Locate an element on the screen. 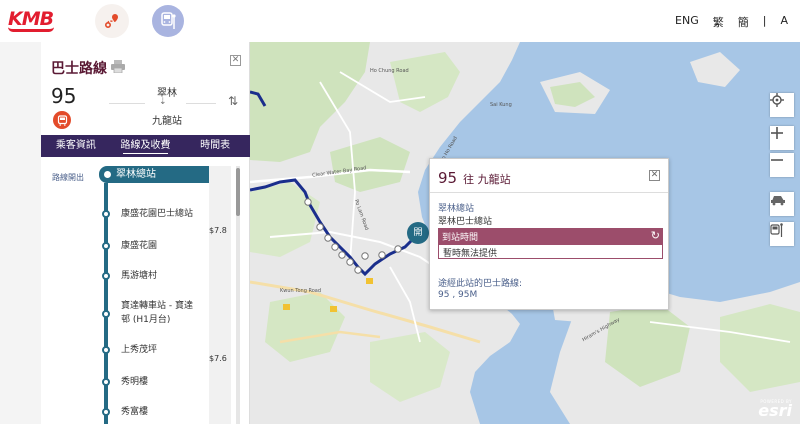 The height and width of the screenshot is (424, 800). popup-header: 95 往 九龍站 is located at coordinates (474, 178).